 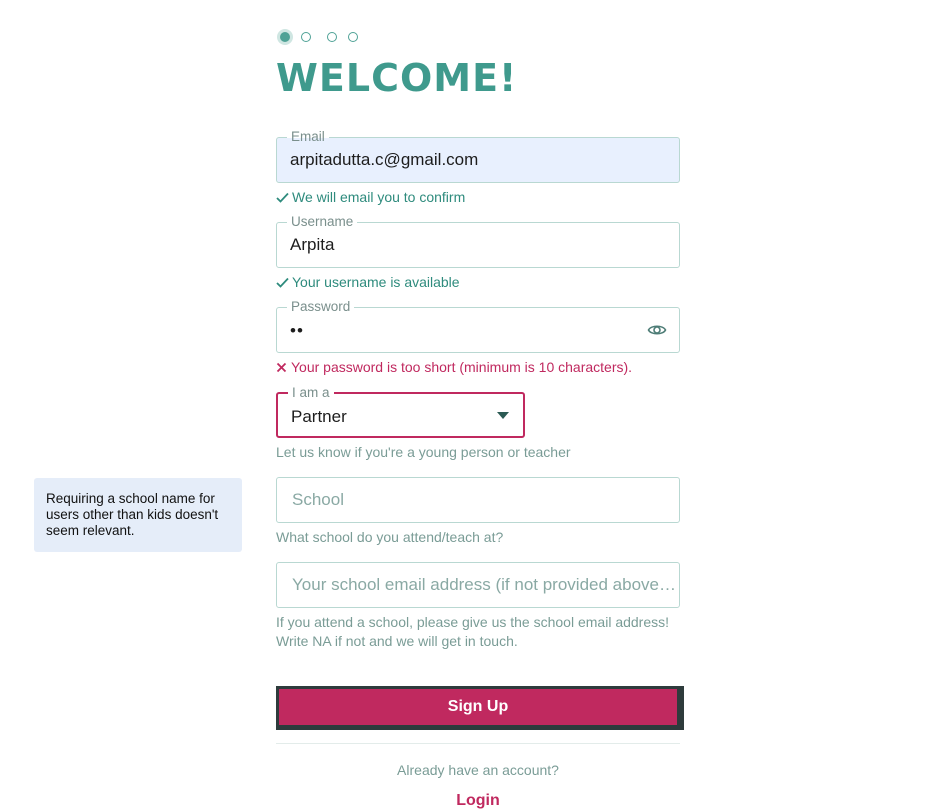 What do you see at coordinates (478, 707) in the screenshot?
I see `signup-button: Sign Up` at bounding box center [478, 707].